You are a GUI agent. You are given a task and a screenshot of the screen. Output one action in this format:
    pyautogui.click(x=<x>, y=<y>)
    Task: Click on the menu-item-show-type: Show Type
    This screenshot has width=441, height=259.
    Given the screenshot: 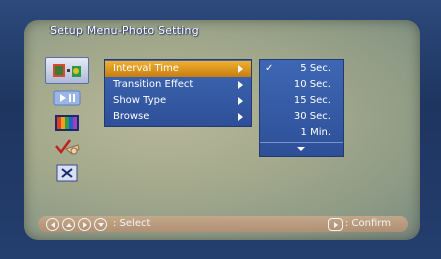 What is the action you would take?
    pyautogui.click(x=178, y=101)
    